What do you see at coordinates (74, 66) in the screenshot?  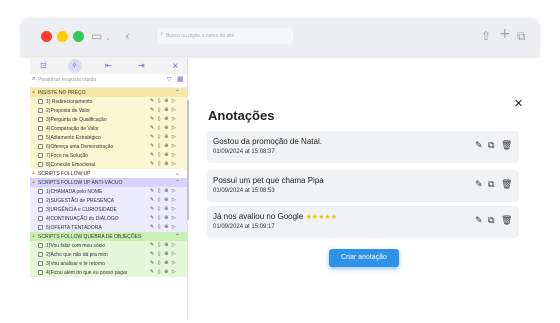 I see `magic-tab-icon: ✧` at bounding box center [74, 66].